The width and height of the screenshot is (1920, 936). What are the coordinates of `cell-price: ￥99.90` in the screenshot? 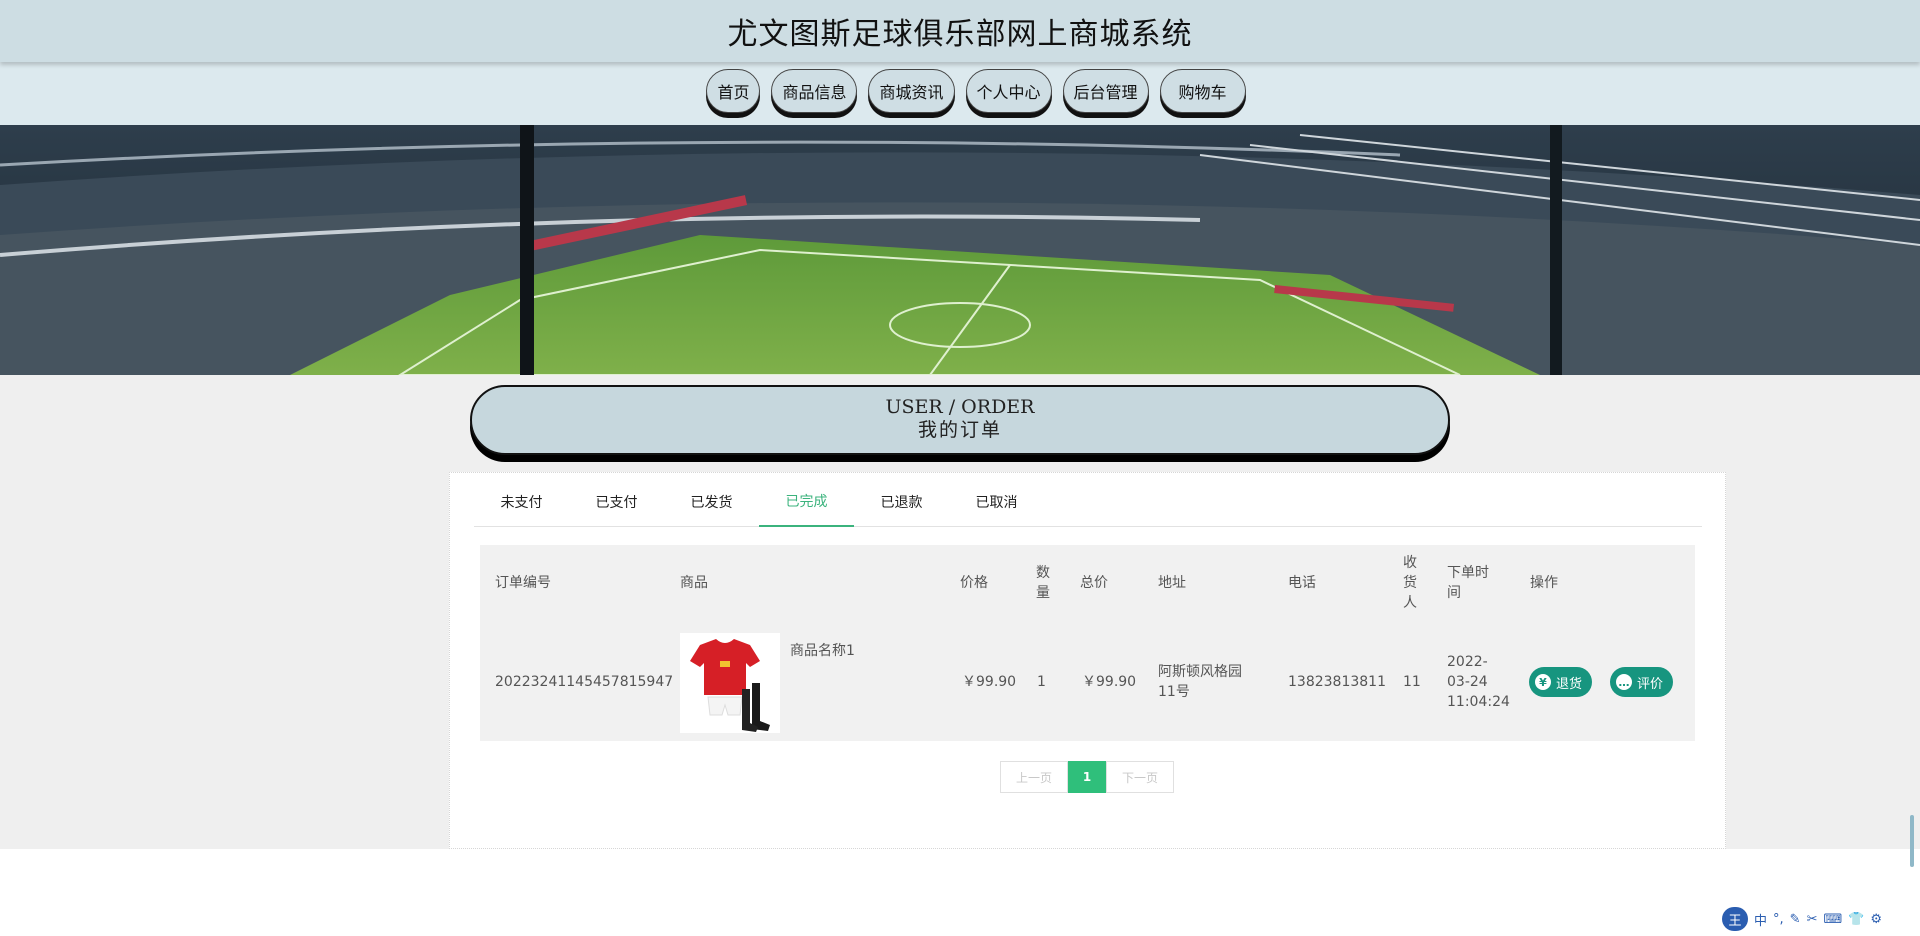 It's located at (989, 682).